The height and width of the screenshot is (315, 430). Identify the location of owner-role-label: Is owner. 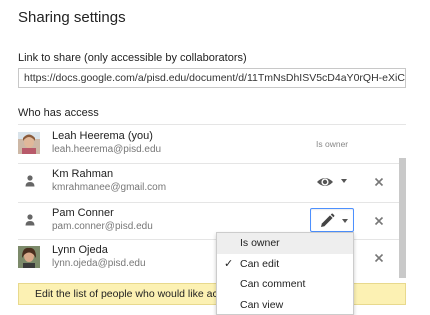
(332, 144).